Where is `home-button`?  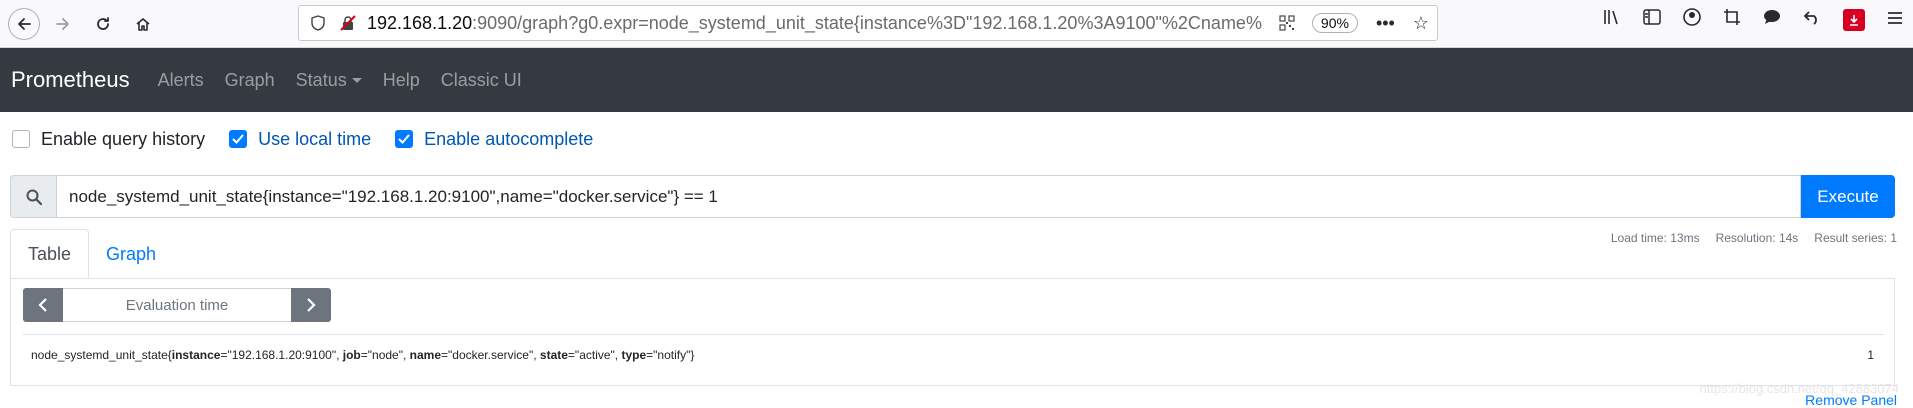 home-button is located at coordinates (143, 24).